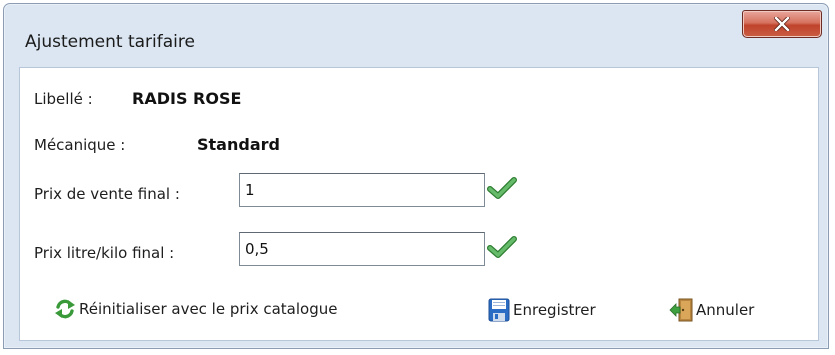 The height and width of the screenshot is (355, 835). I want to click on refresh-icon, so click(65, 309).